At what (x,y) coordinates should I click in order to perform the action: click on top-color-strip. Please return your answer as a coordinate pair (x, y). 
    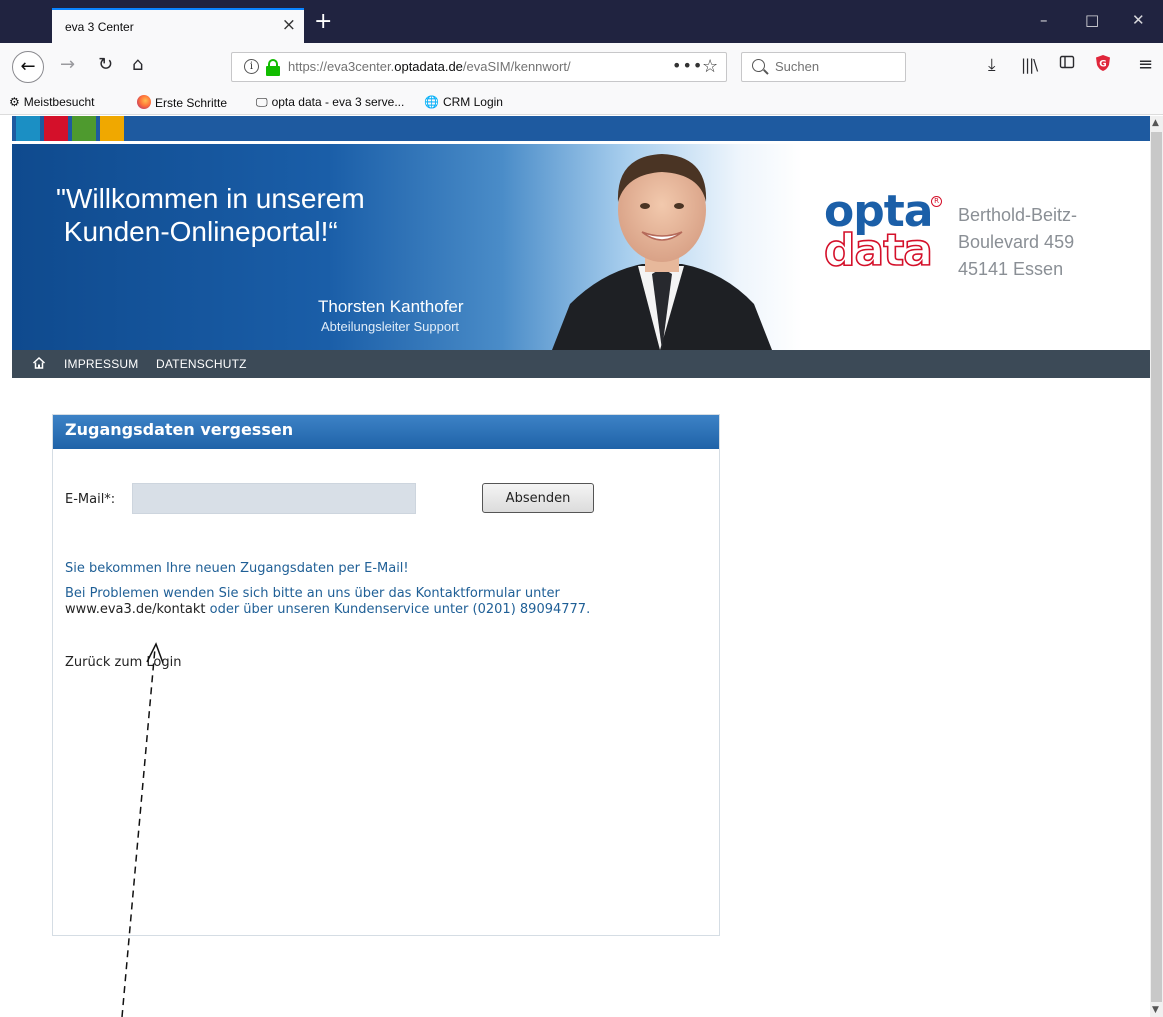
    Looking at the image, I should click on (581, 128).